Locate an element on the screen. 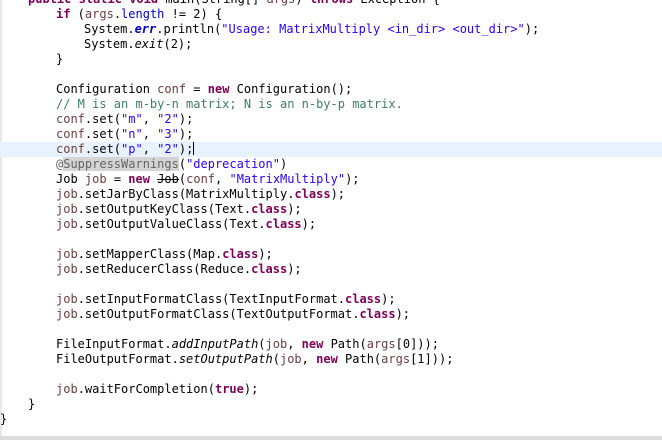 This screenshot has width=662, height=440. code-line: if (args.length != 2) { is located at coordinates (331, 14).